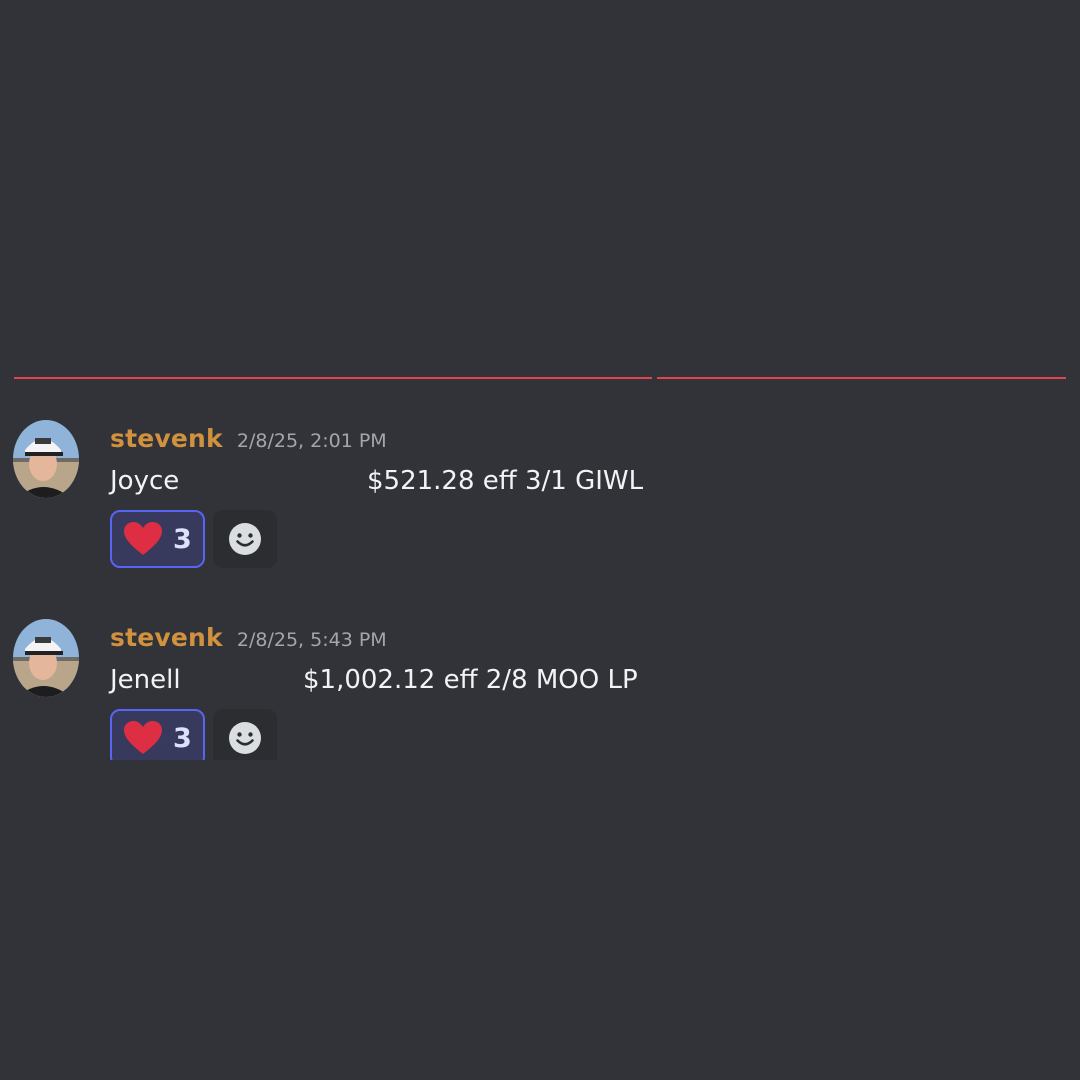 The width and height of the screenshot is (1080, 1080). What do you see at coordinates (861, 378) in the screenshot?
I see `new-messages-divider-right` at bounding box center [861, 378].